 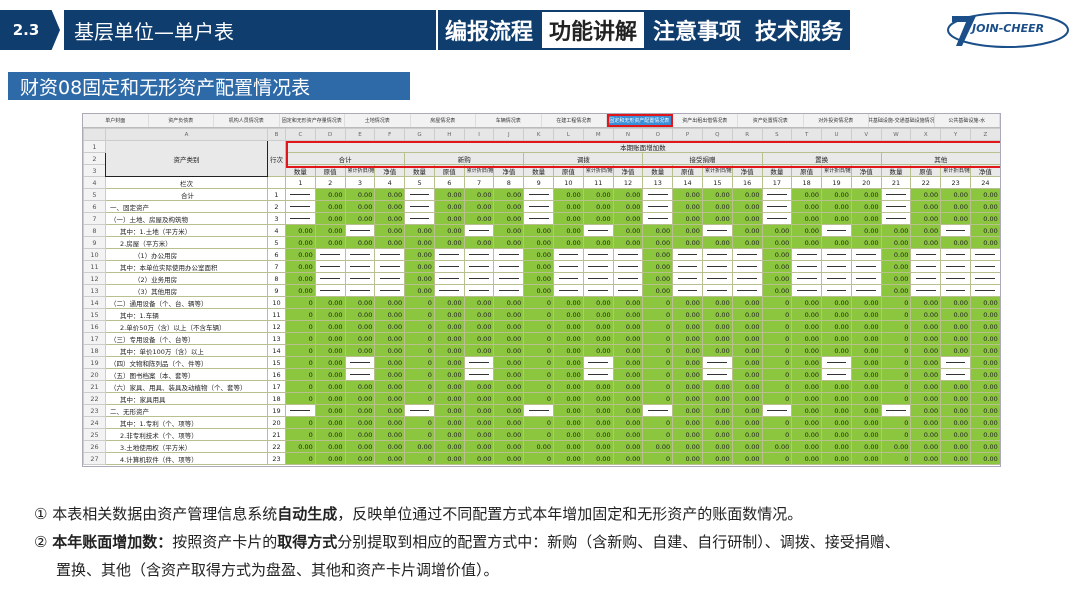 I want to click on column-number: 13, so click(x=658, y=182).